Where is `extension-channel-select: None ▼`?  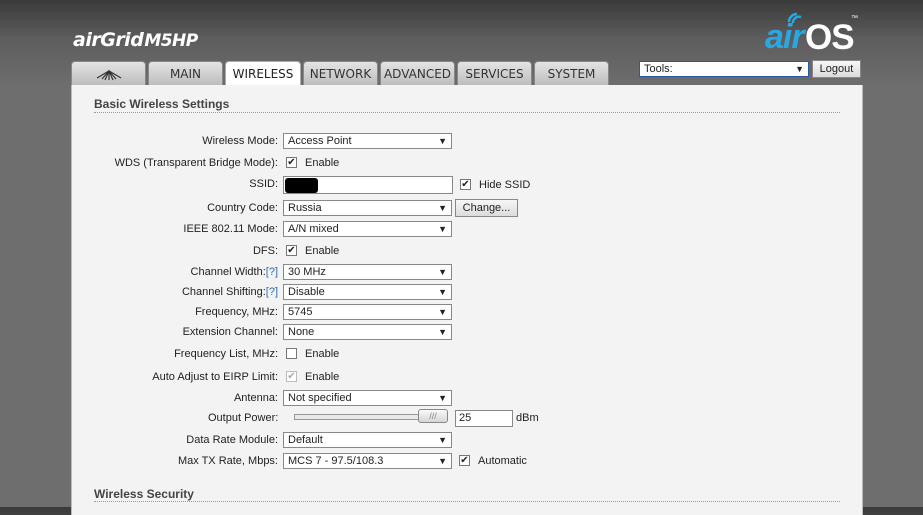 extension-channel-select: None ▼ is located at coordinates (367, 332).